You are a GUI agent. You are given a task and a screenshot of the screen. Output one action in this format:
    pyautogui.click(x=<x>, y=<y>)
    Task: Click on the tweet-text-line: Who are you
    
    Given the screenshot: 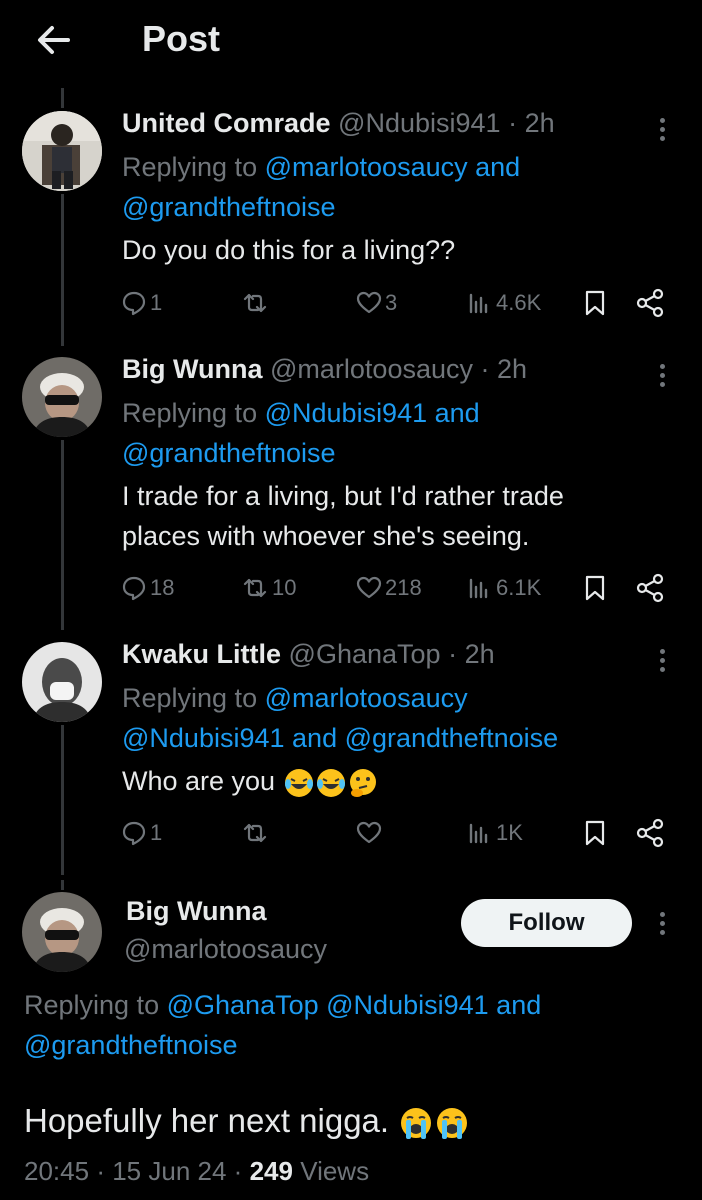 What is the action you would take?
    pyautogui.click(x=199, y=781)
    